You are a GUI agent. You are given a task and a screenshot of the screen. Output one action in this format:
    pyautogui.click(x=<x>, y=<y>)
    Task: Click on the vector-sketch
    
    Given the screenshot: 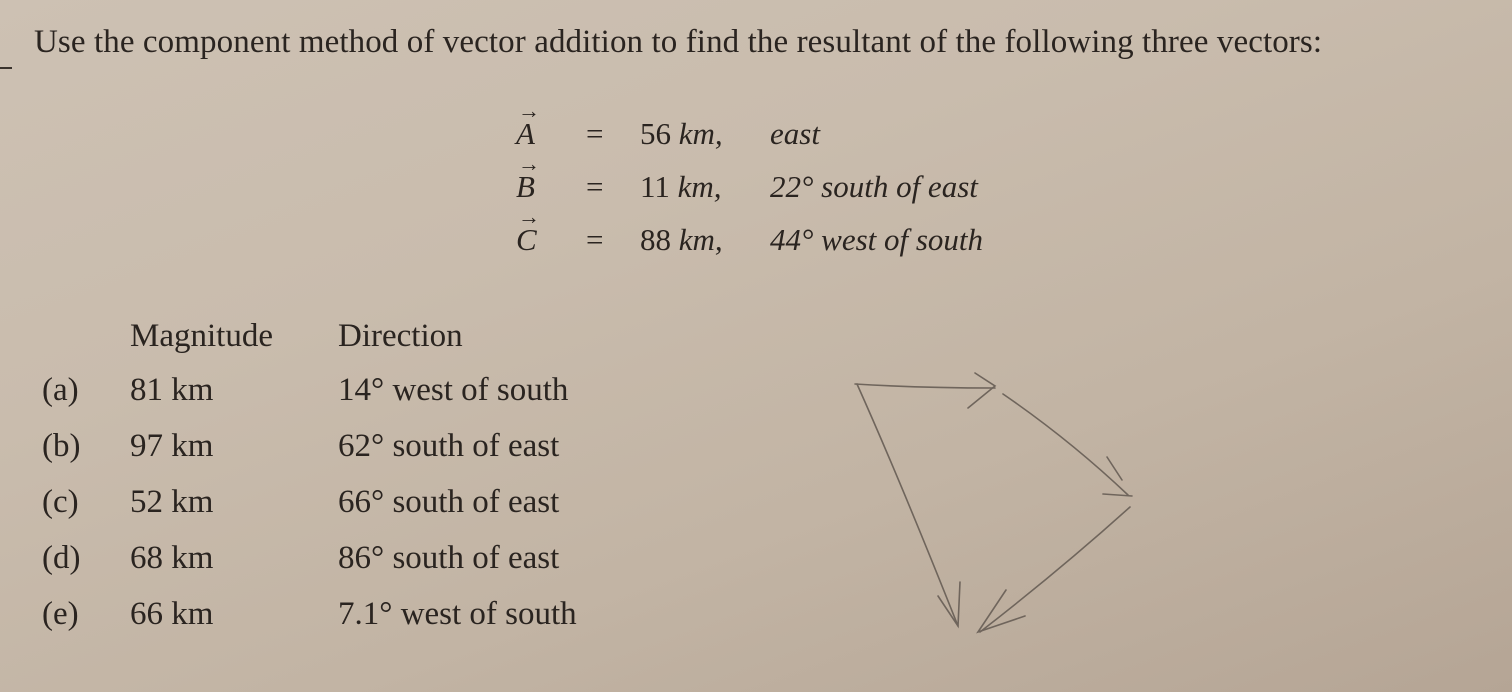 What is the action you would take?
    pyautogui.click(x=993, y=503)
    